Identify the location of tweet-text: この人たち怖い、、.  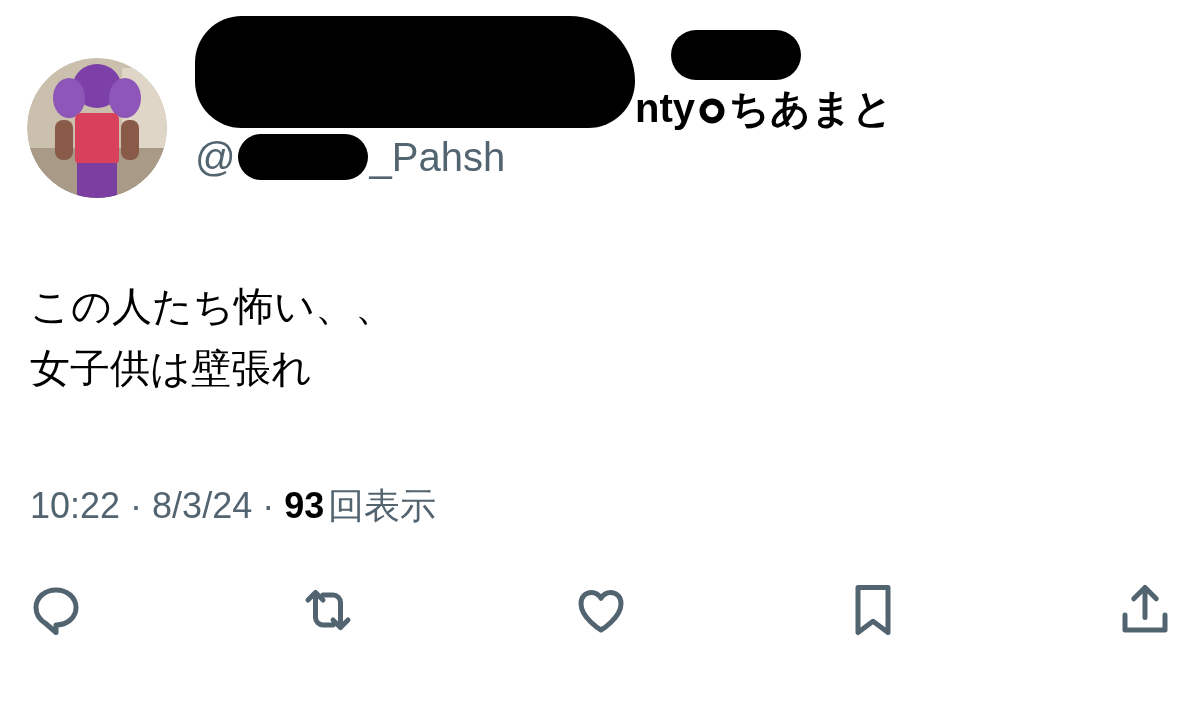
(213, 306).